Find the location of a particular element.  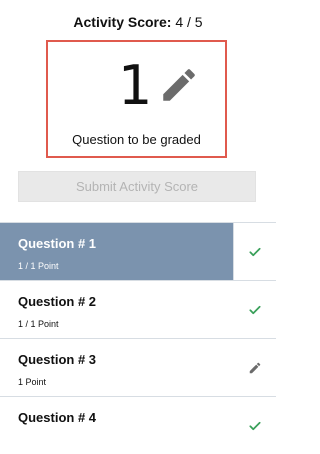

question-row-3: Question # 3 1 Point is located at coordinates (138, 367).